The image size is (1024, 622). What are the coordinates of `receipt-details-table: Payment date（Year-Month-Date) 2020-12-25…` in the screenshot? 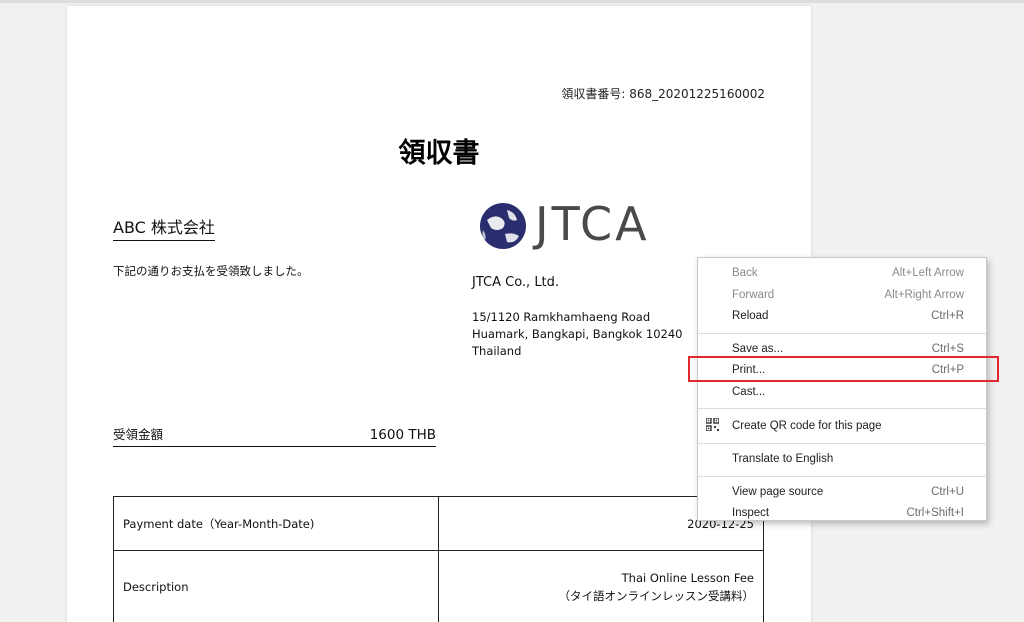 It's located at (438, 559).